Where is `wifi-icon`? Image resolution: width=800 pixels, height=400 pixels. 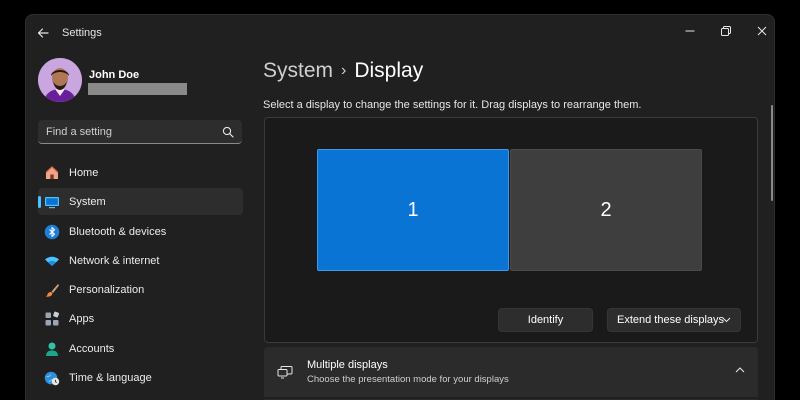
wifi-icon is located at coordinates (52, 261).